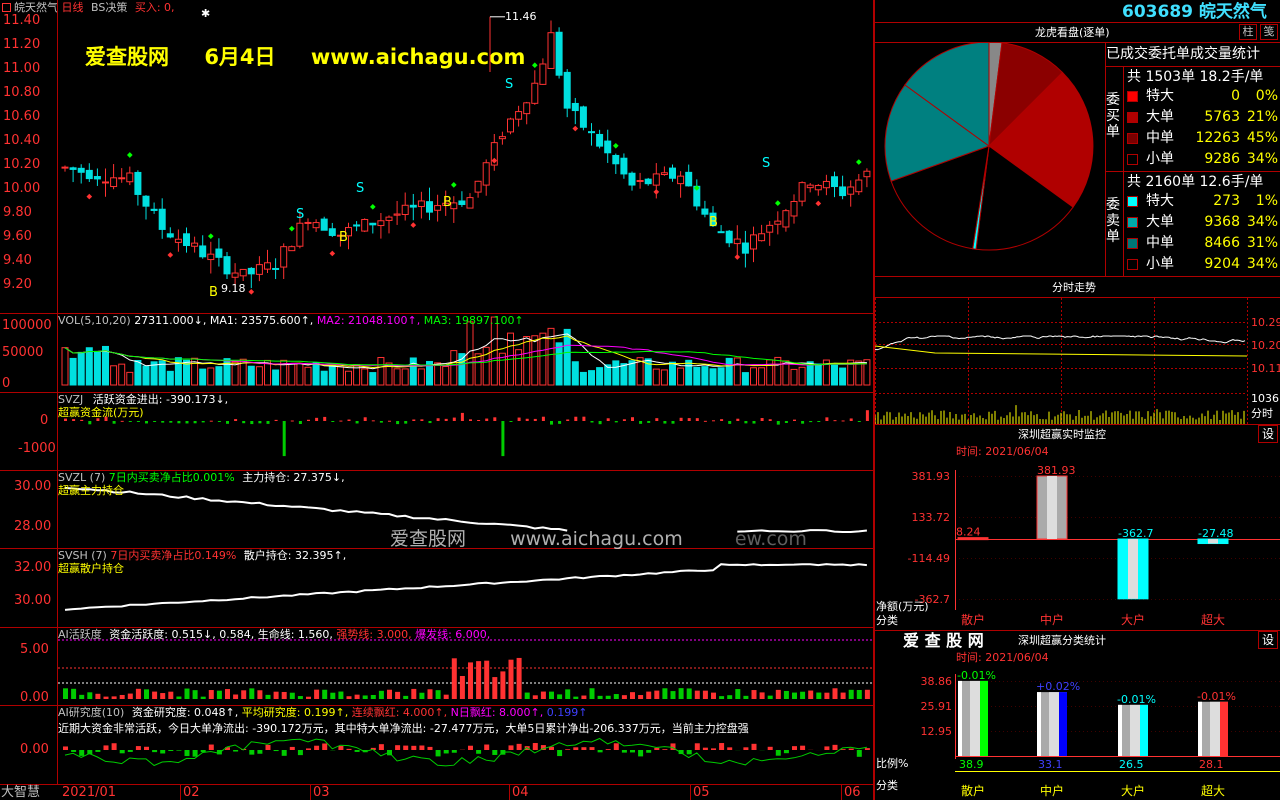  Describe the element at coordinates (1248, 32) in the screenshot. I see `toolbar-btn-zhu: 柱` at that location.